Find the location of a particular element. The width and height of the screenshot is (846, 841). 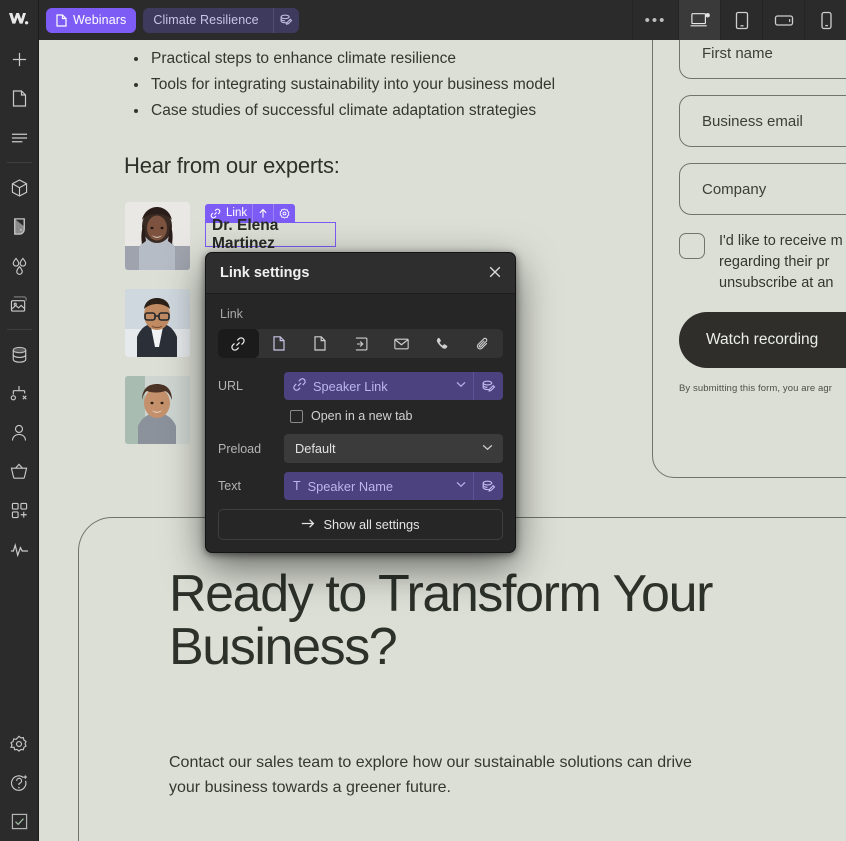

show-all-settings-button: Show all settings is located at coordinates (360, 524).